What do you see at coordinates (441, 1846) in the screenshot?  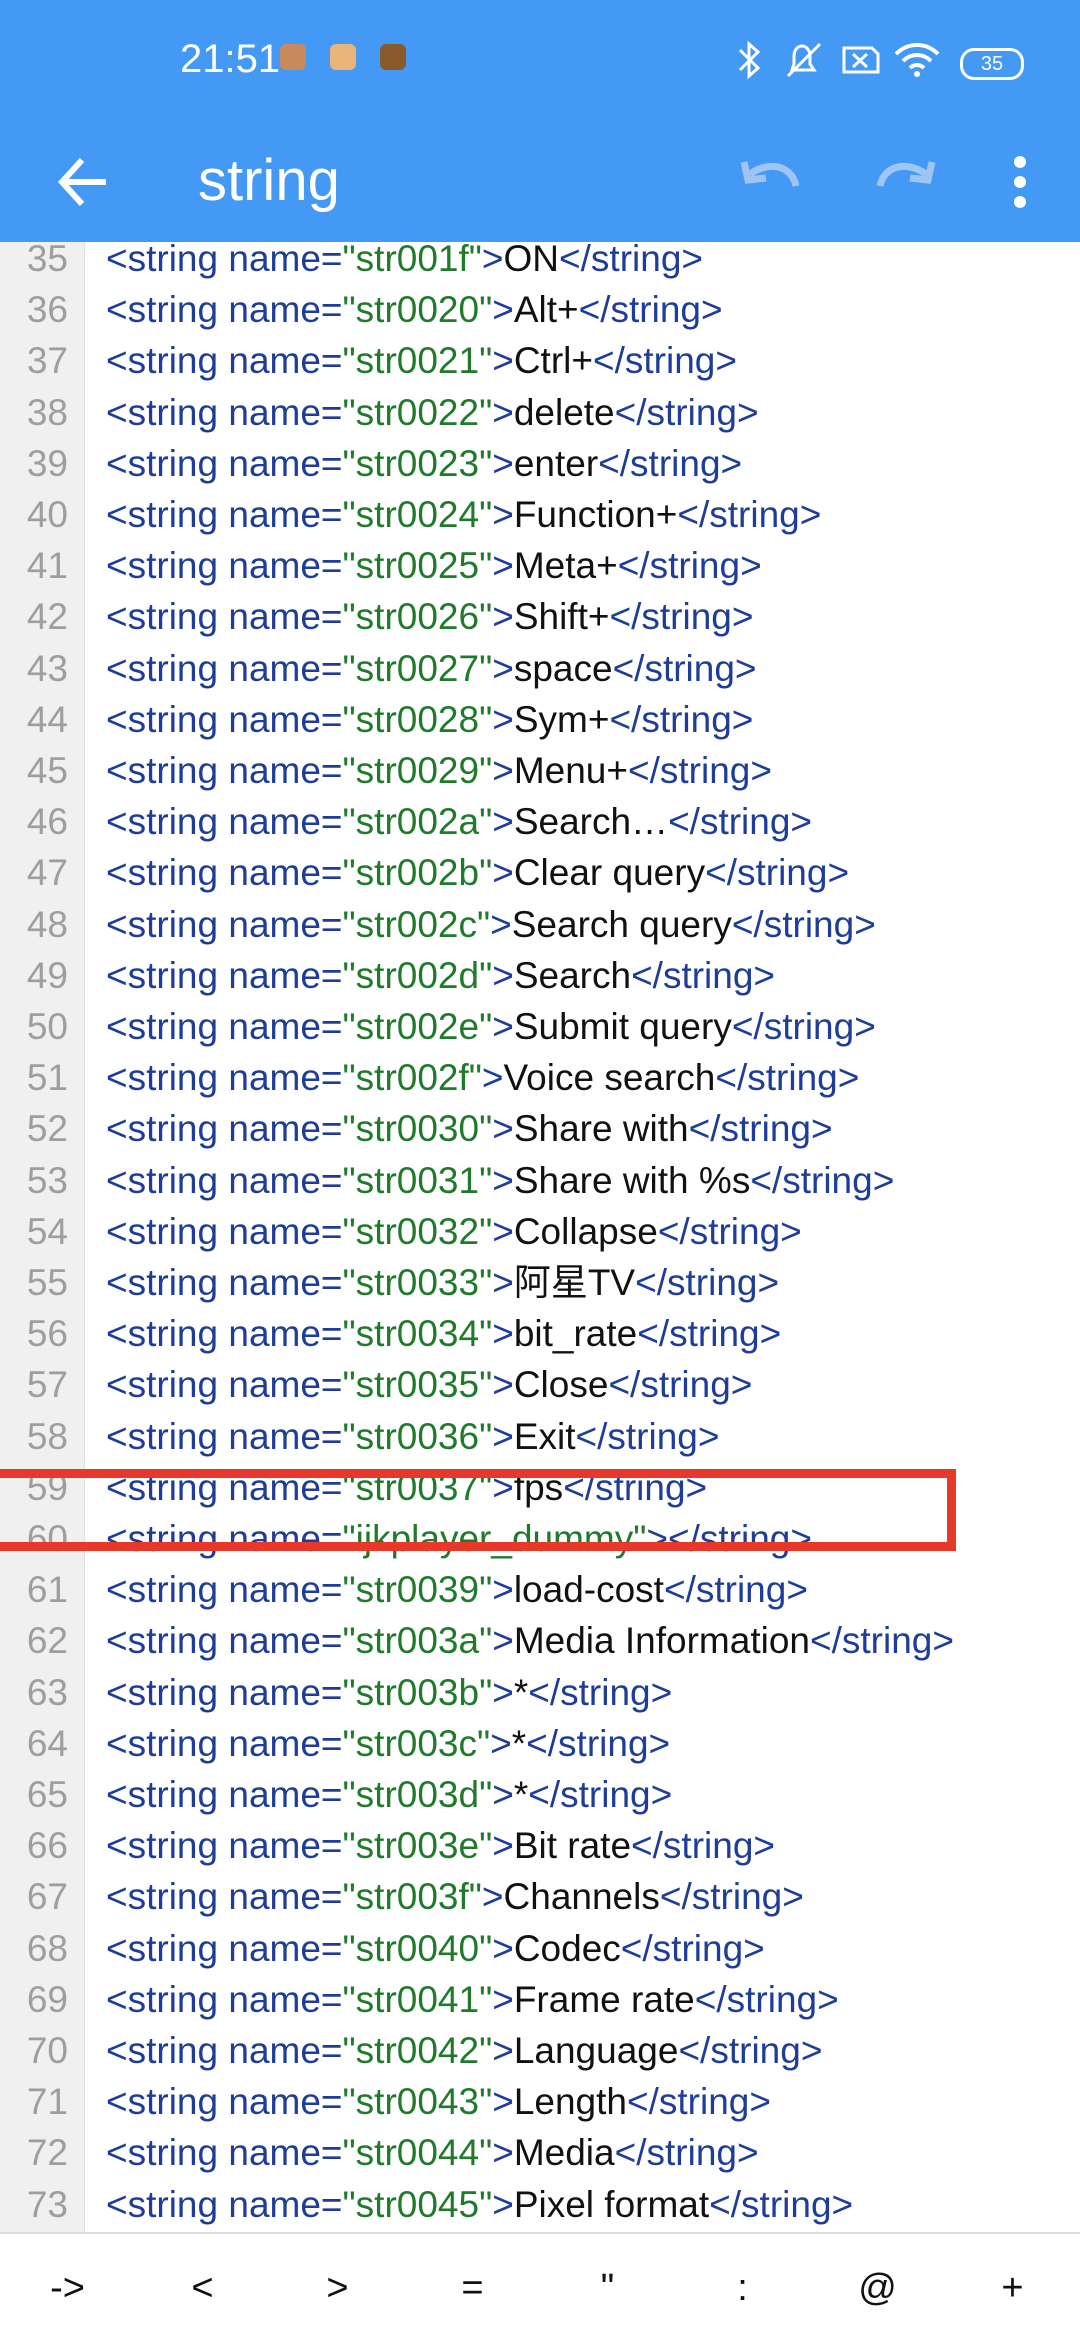 I see `code-text: <string name="str003e">Bit rate</string>` at bounding box center [441, 1846].